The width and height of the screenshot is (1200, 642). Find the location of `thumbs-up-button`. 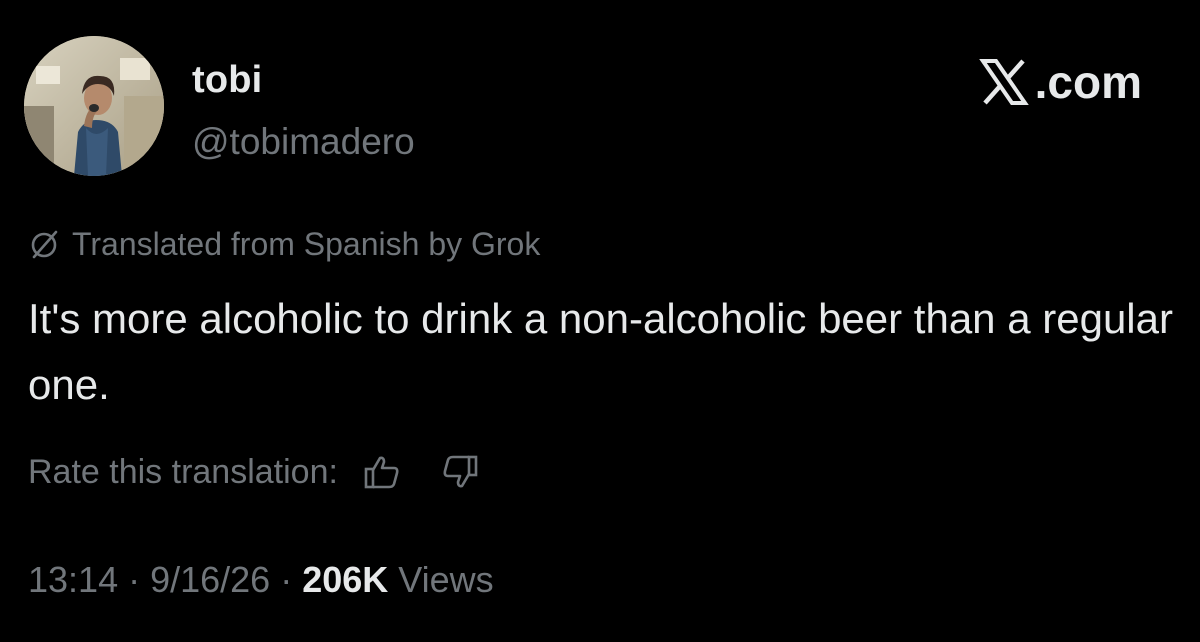

thumbs-up-button is located at coordinates (382, 472).